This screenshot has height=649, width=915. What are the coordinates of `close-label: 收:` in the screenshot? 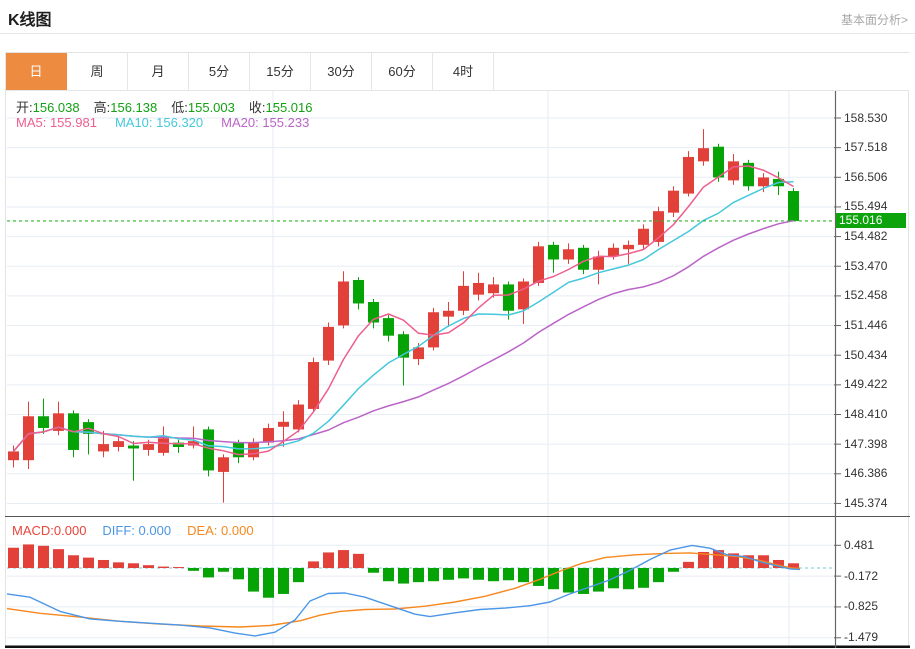 It's located at (257, 107).